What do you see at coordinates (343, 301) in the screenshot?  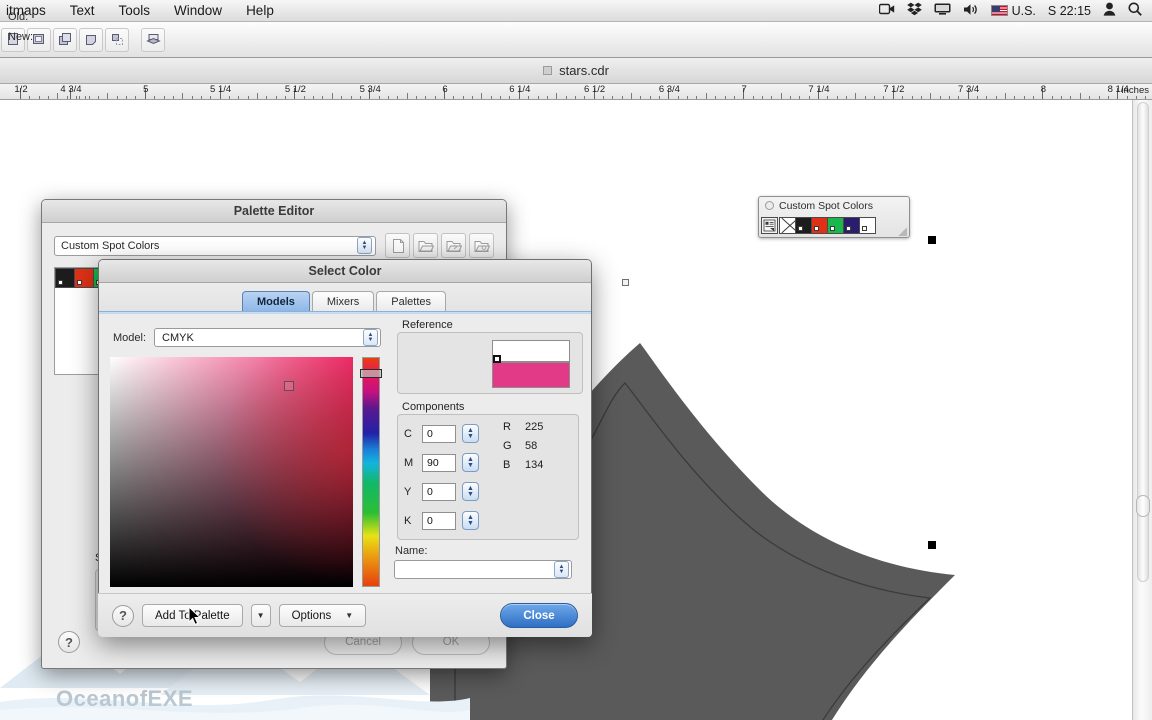 I see `tab-mixers: Mixers` at bounding box center [343, 301].